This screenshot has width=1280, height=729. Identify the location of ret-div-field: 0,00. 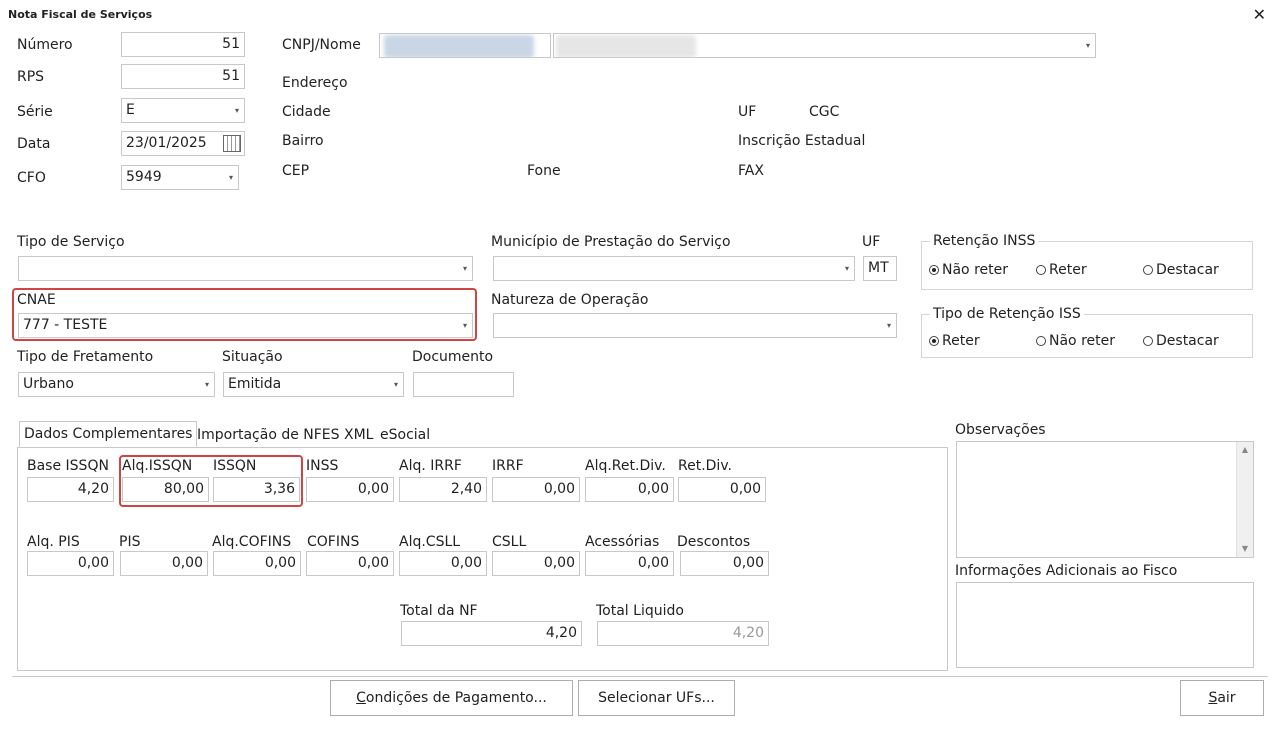
(722, 489).